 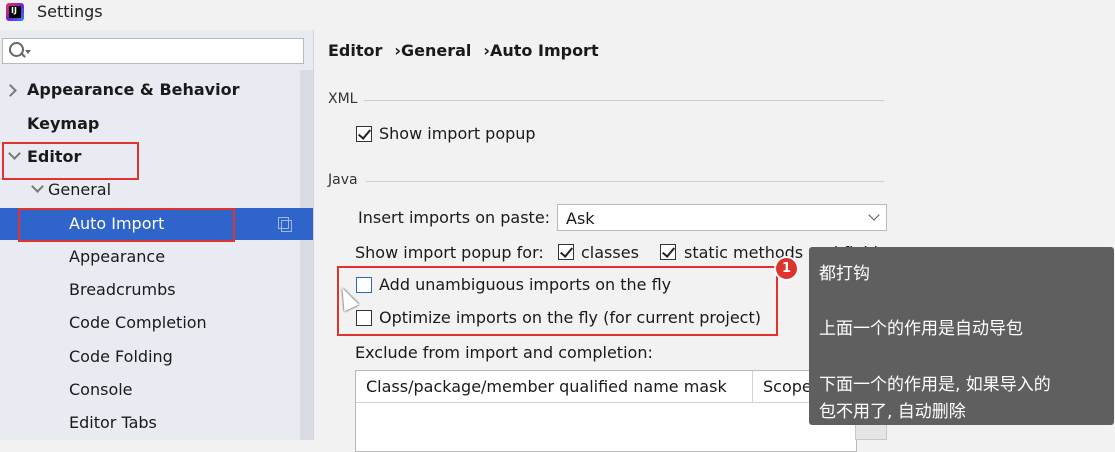 What do you see at coordinates (786, 268) in the screenshot?
I see `annotation-badge: 1` at bounding box center [786, 268].